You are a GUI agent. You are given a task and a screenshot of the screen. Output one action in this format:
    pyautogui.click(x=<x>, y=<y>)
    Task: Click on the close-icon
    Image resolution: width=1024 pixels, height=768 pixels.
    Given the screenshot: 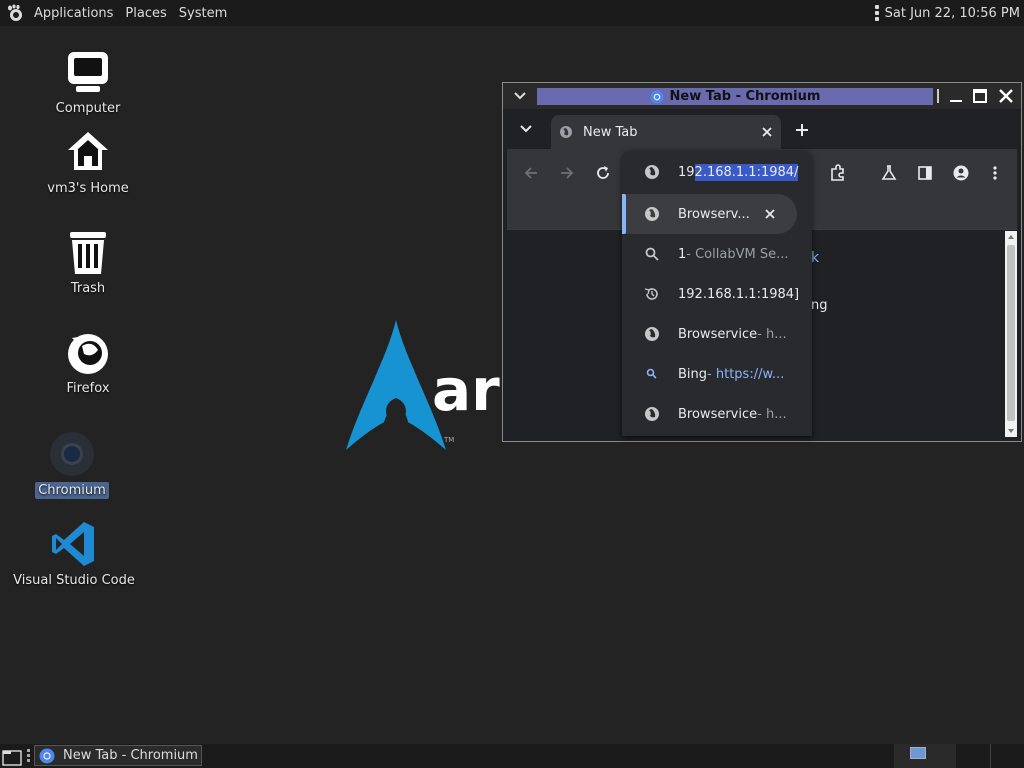 What is the action you would take?
    pyautogui.click(x=1006, y=96)
    